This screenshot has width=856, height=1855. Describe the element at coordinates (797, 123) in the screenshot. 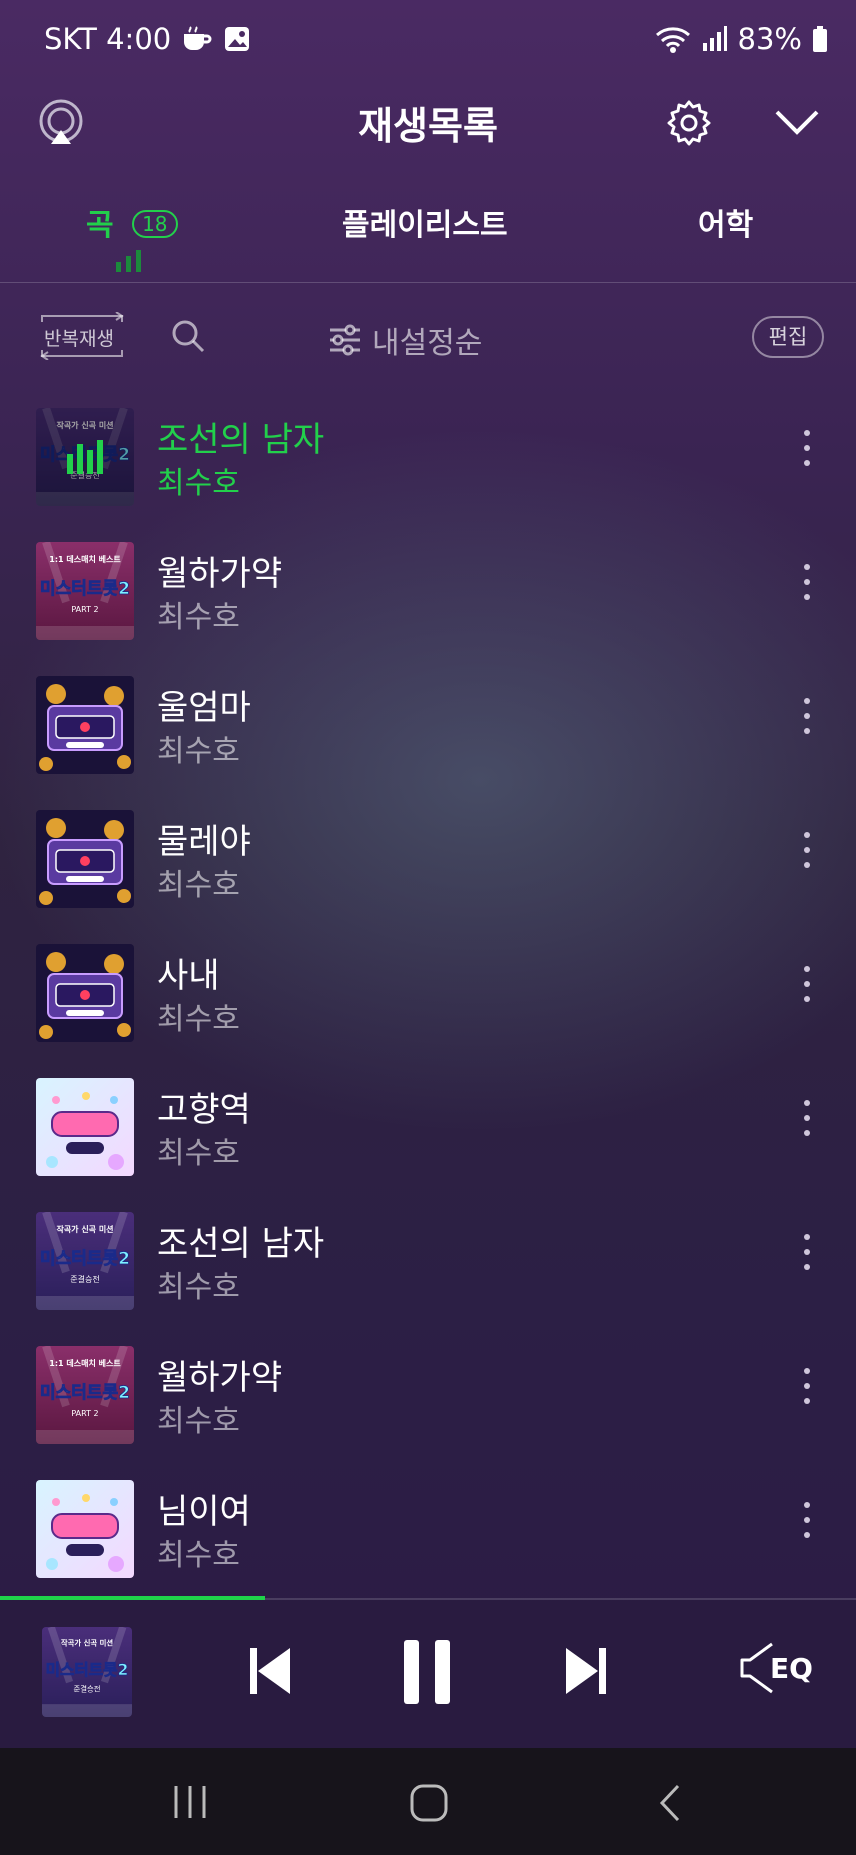

I see `chevron-down-icon` at that location.